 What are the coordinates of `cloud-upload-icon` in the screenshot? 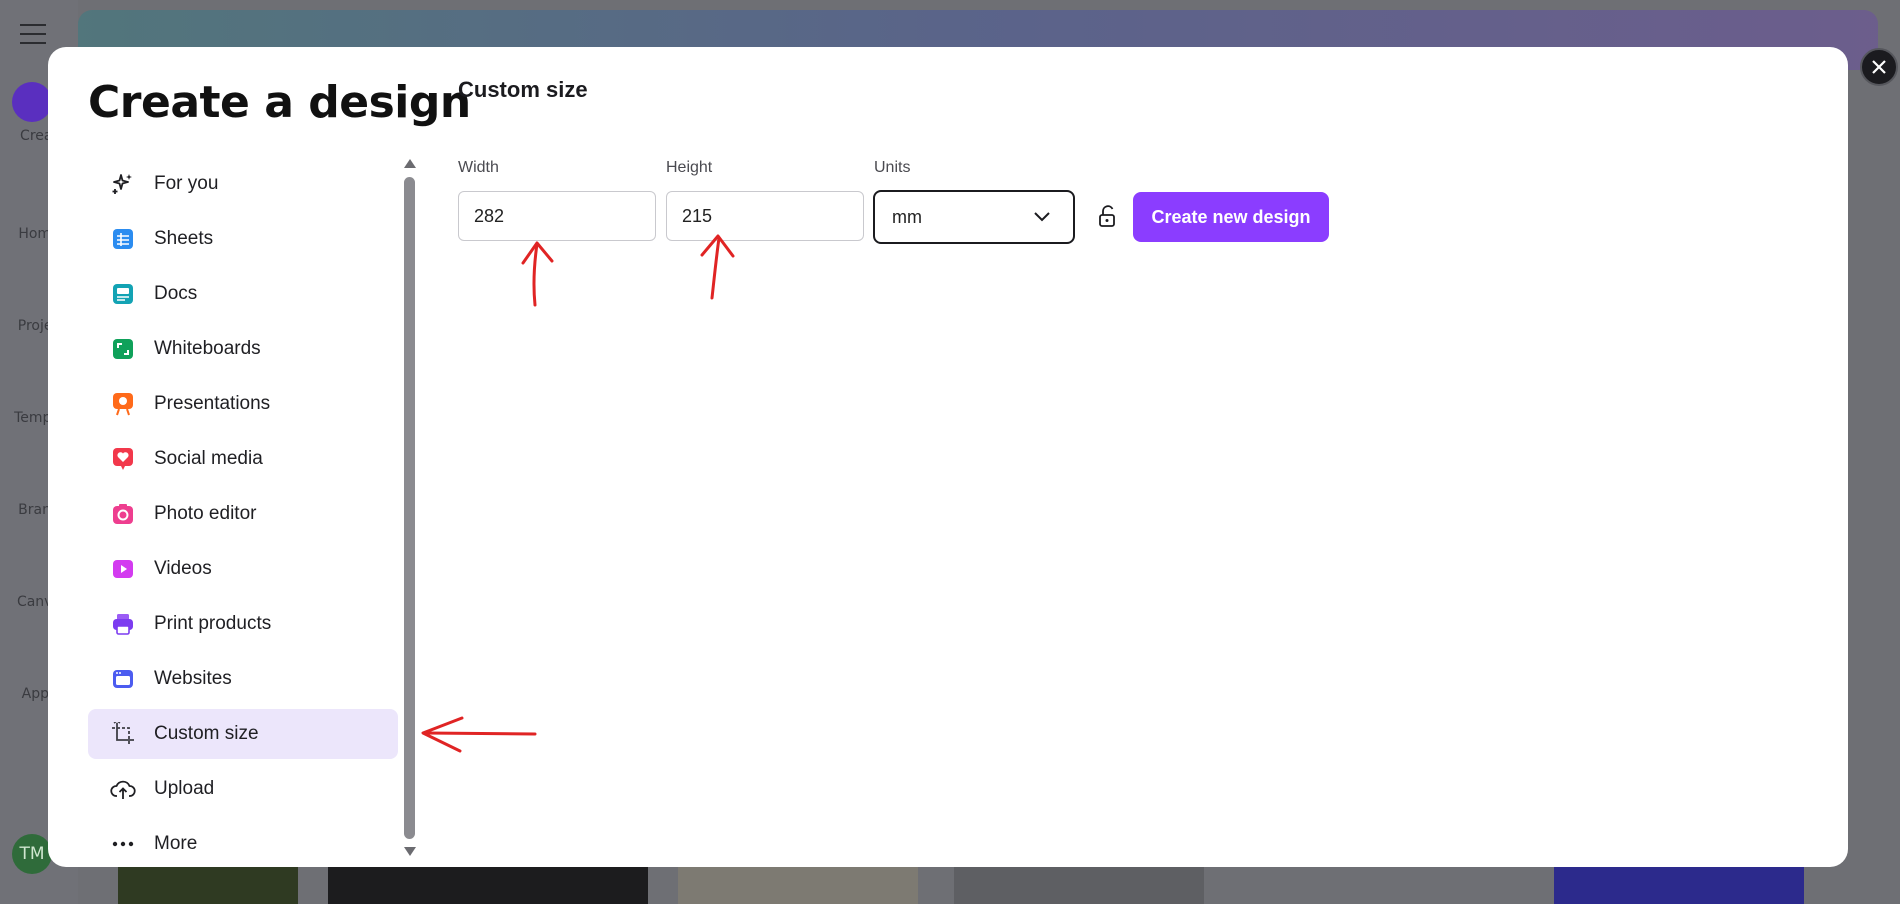 It's located at (123, 789).